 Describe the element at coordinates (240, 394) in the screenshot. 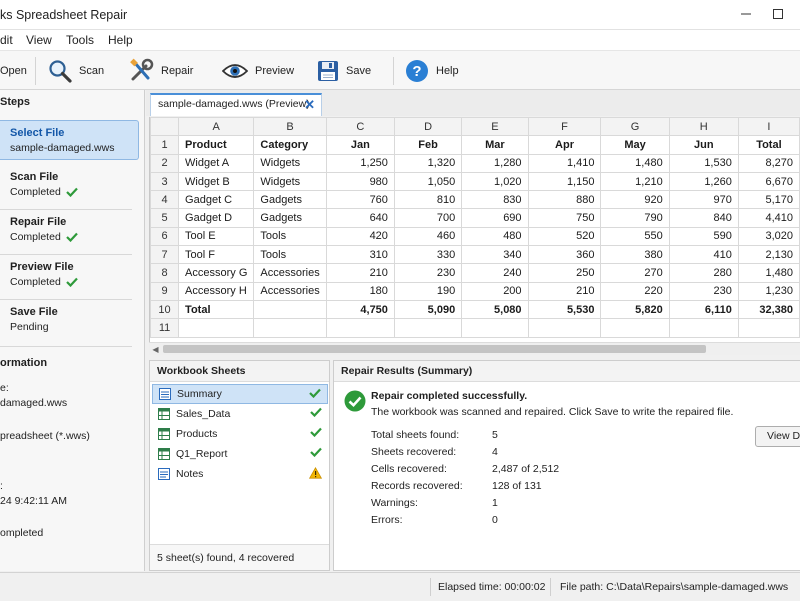

I see `sheet-item-summary: Summary` at that location.